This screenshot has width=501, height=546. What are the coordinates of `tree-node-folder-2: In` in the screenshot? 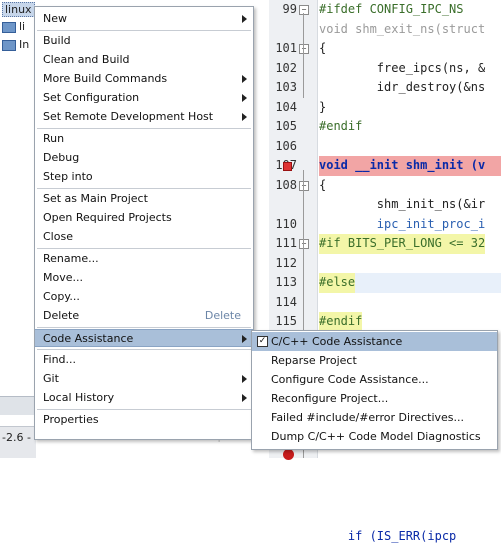 It's located at (15, 45).